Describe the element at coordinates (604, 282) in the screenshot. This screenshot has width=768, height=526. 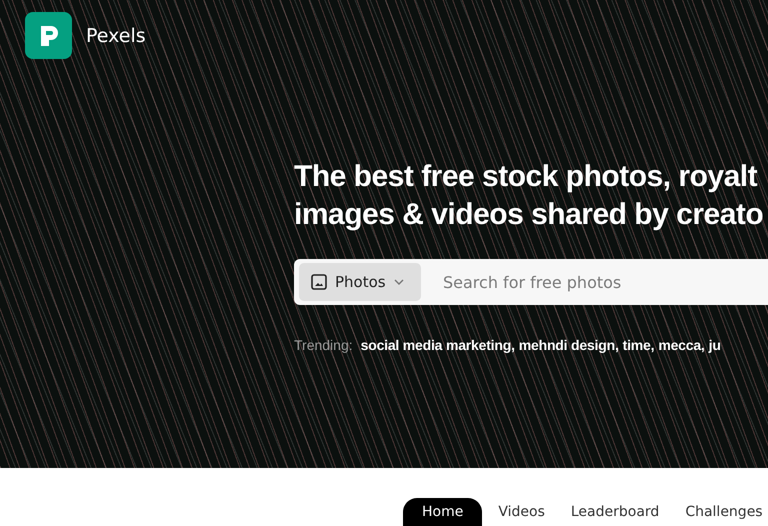
I see `search-input: Search for free photos` at that location.